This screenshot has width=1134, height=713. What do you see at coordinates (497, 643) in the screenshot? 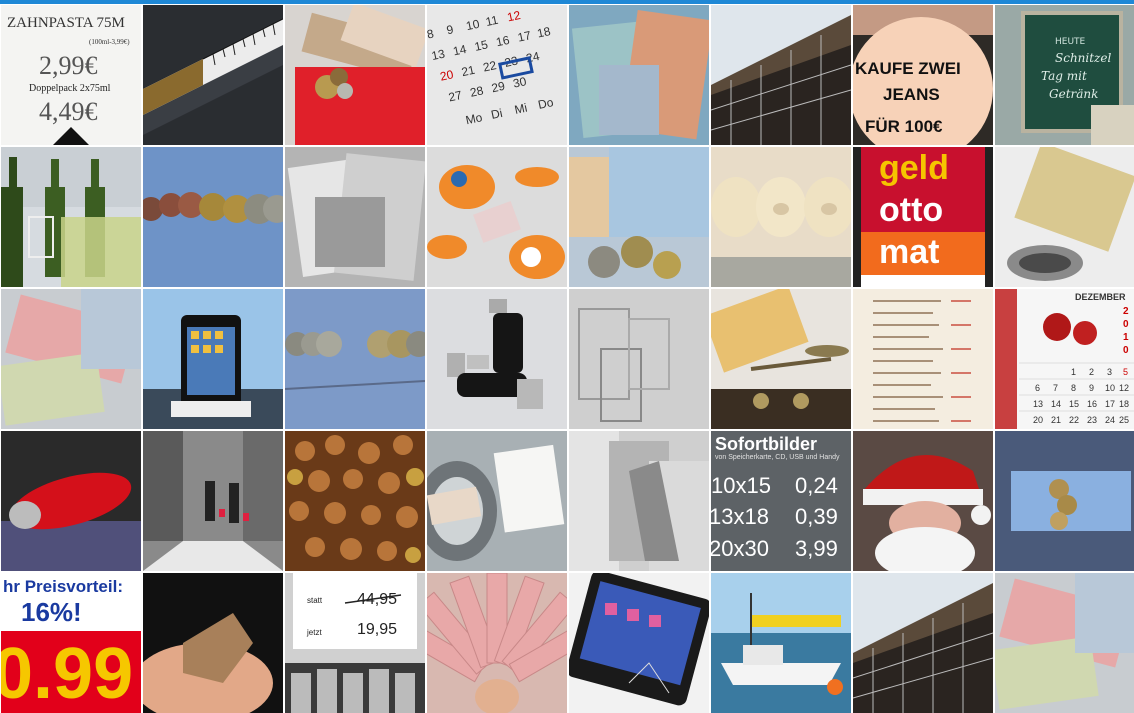
I see `tile-fan-of-banknotes` at bounding box center [497, 643].